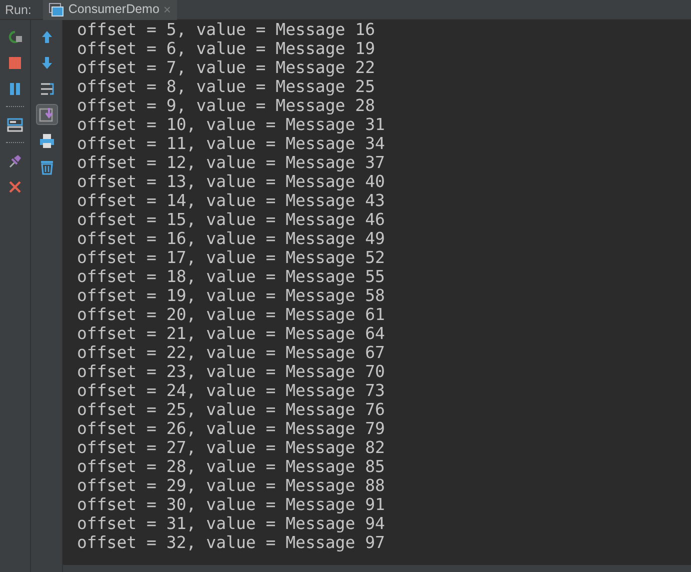 Image resolution: width=691 pixels, height=572 pixels. Describe the element at coordinates (231, 428) in the screenshot. I see `console-line: offset = 26, value = Message 79` at that location.